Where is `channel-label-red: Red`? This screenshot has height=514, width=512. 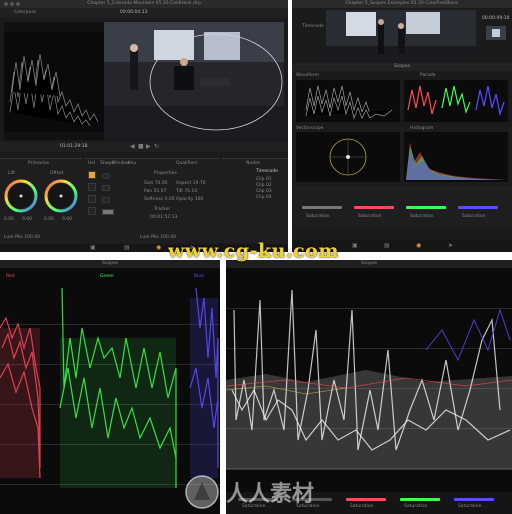
channel-label-red: Red is located at coordinates (10, 276).